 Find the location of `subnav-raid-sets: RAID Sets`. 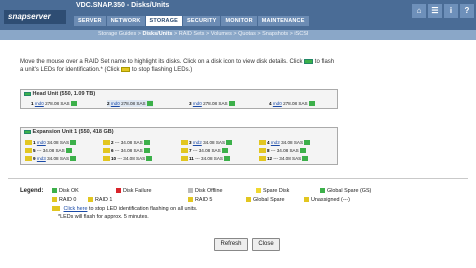

subnav-raid-sets: RAID Sets is located at coordinates (192, 34).